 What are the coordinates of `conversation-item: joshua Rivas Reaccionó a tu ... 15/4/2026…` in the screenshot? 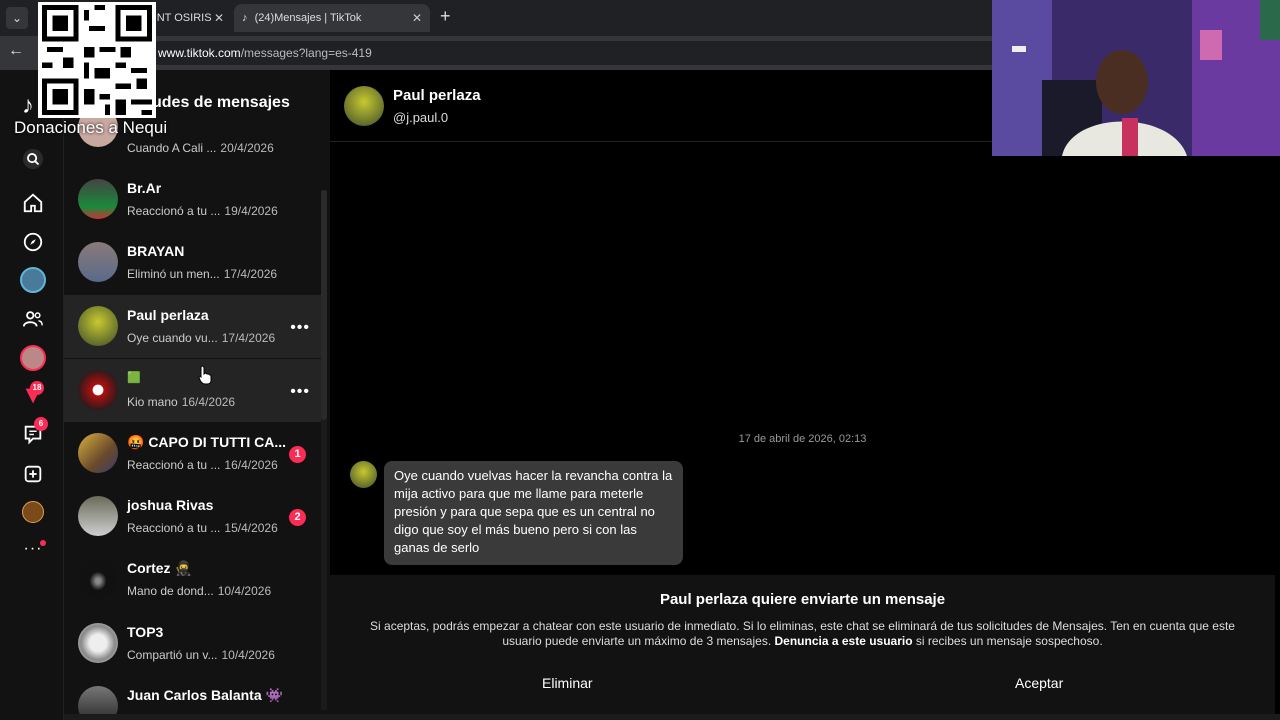 It's located at (193, 516).